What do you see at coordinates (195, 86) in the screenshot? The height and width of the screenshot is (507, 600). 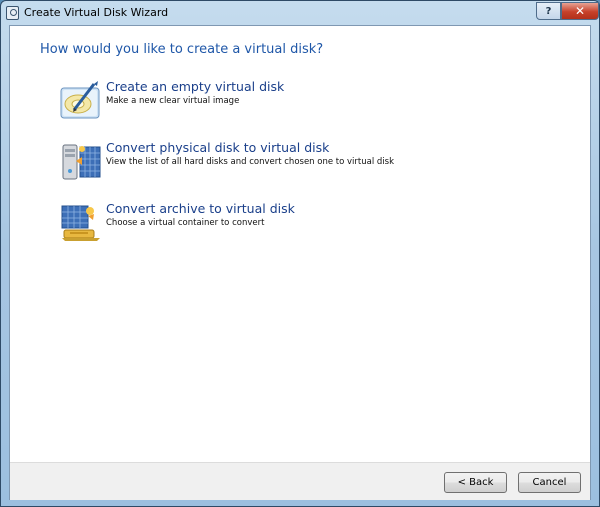 I see `option-title: Create an empty virtual disk` at bounding box center [195, 86].